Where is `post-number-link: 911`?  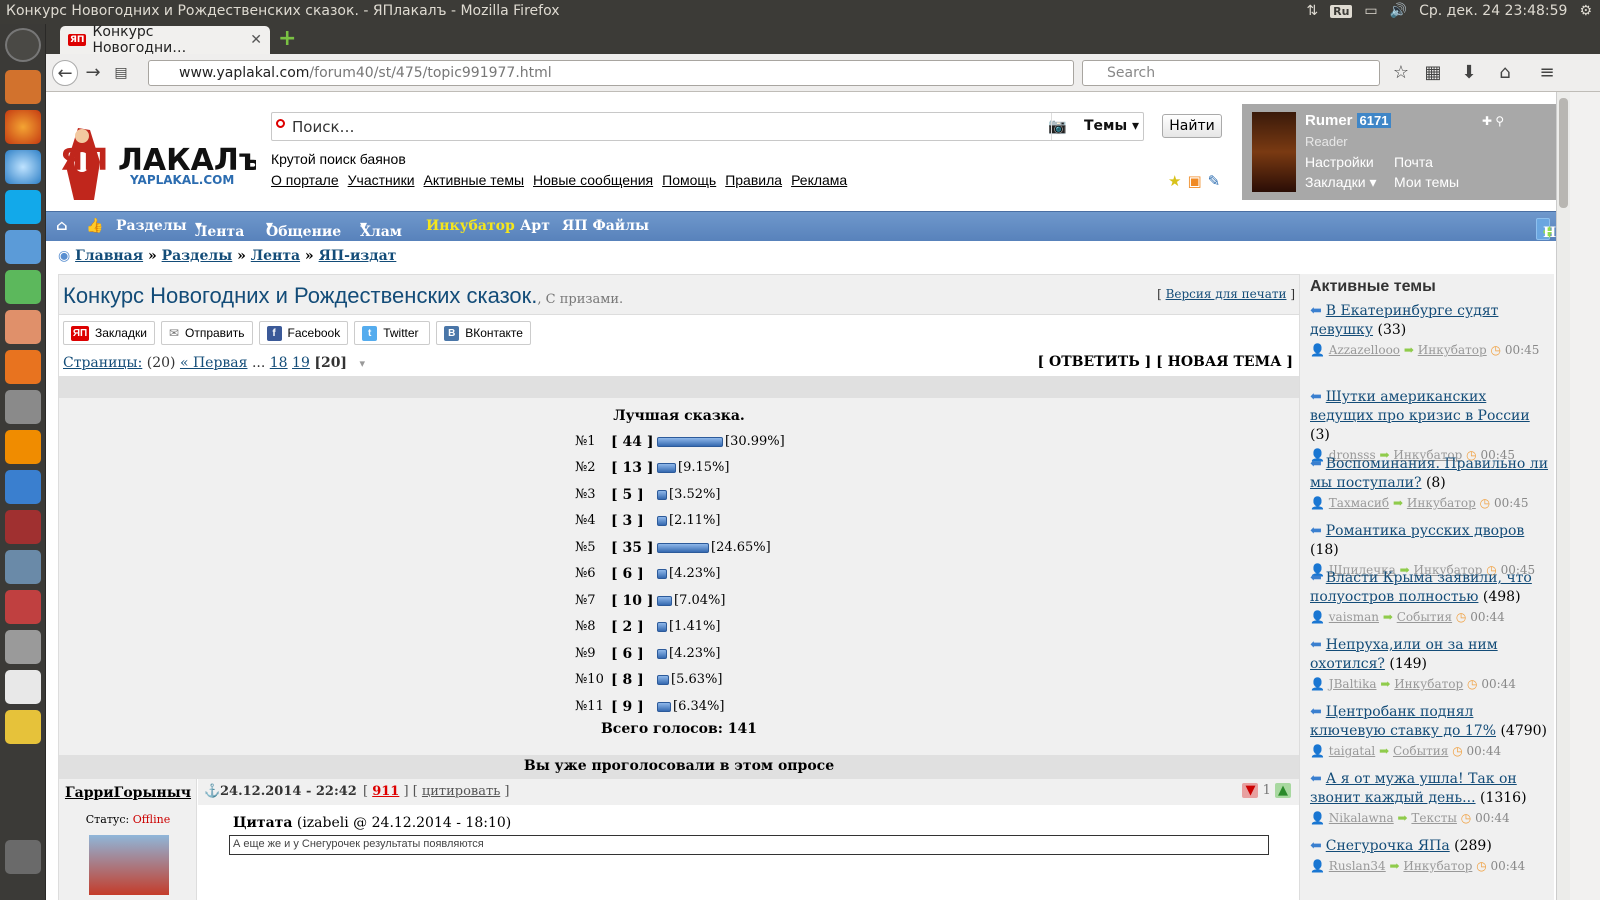
post-number-link: 911 is located at coordinates (385, 791).